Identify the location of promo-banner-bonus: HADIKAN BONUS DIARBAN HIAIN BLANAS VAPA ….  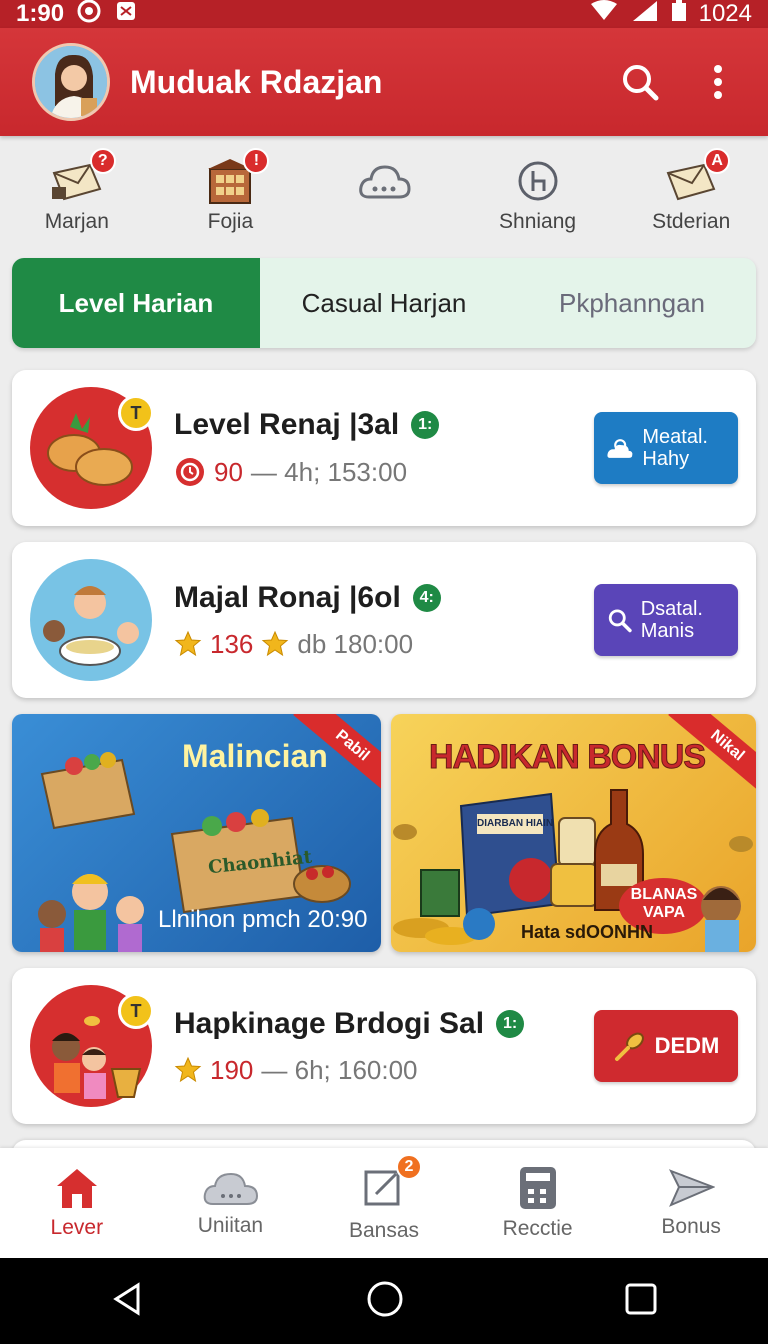
(573, 833).